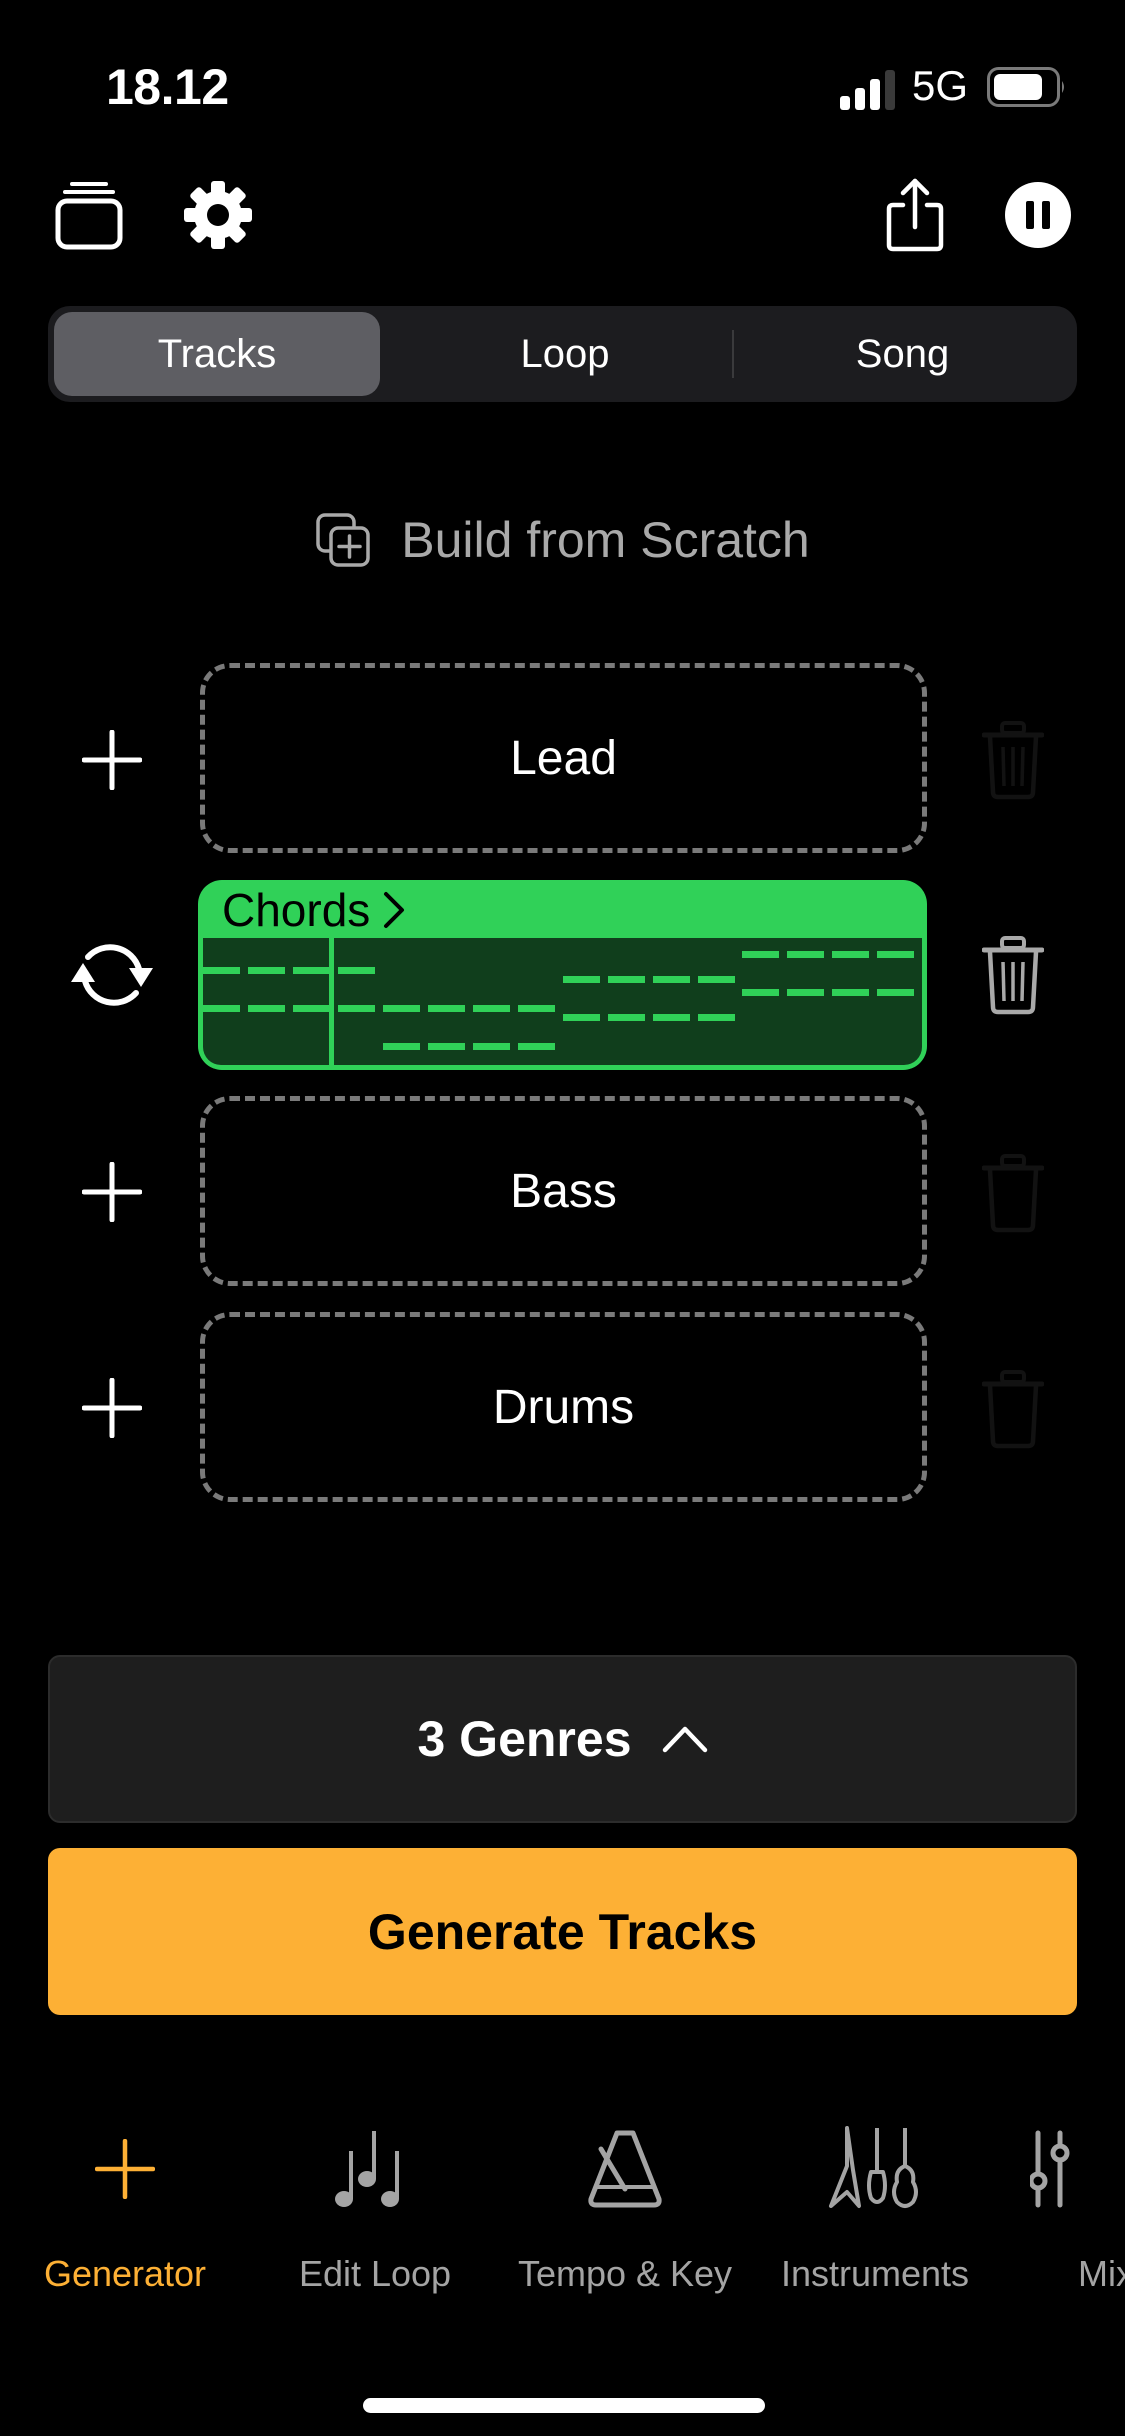 The height and width of the screenshot is (2436, 1125). I want to click on tabbar-item-edit-loop: Edit Loop, so click(375, 2205).